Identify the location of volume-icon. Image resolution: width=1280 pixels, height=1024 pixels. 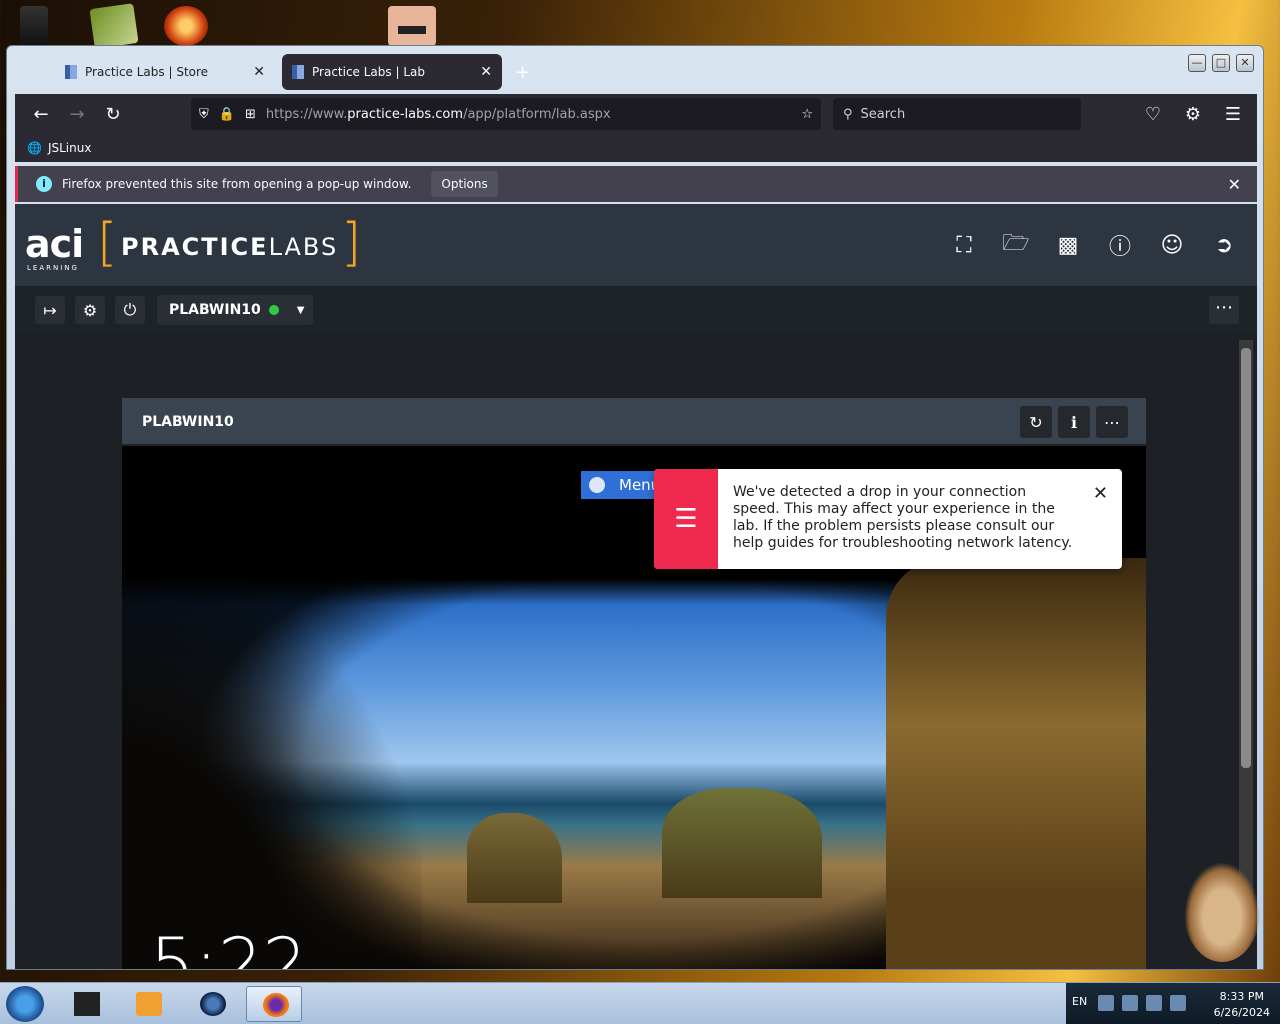
(1178, 1003).